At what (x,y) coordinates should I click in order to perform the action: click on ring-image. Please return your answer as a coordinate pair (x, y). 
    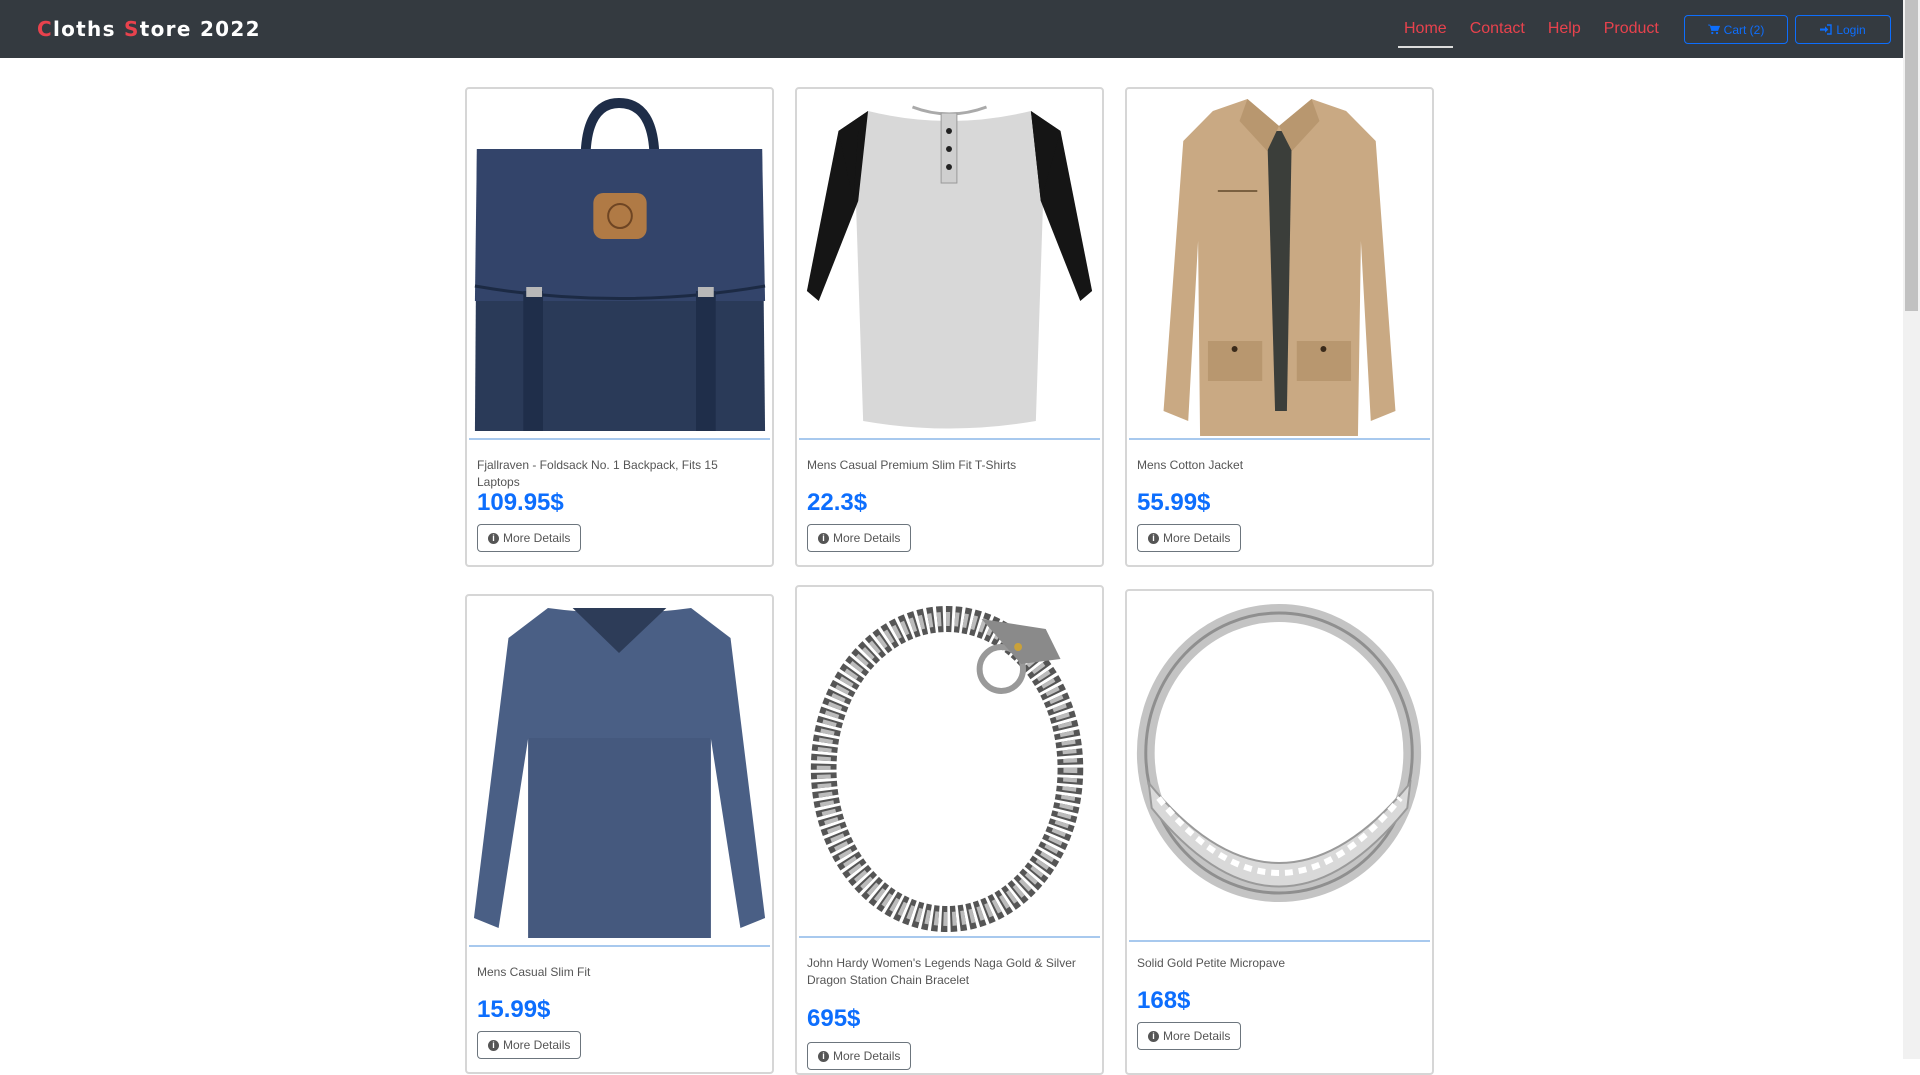
    Looking at the image, I should click on (1279, 753).